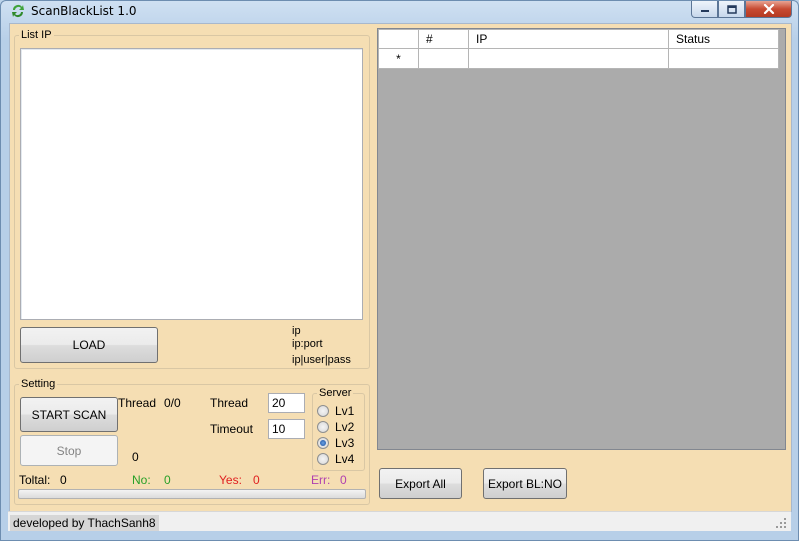 The height and width of the screenshot is (541, 799). I want to click on maximize-button, so click(731, 9).